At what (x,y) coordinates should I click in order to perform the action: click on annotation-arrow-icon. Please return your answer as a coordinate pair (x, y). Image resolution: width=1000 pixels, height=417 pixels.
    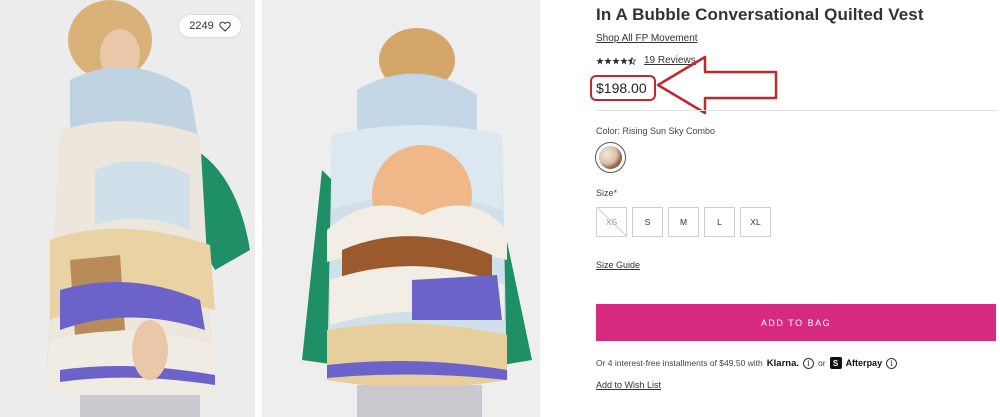
    Looking at the image, I should click on (717, 85).